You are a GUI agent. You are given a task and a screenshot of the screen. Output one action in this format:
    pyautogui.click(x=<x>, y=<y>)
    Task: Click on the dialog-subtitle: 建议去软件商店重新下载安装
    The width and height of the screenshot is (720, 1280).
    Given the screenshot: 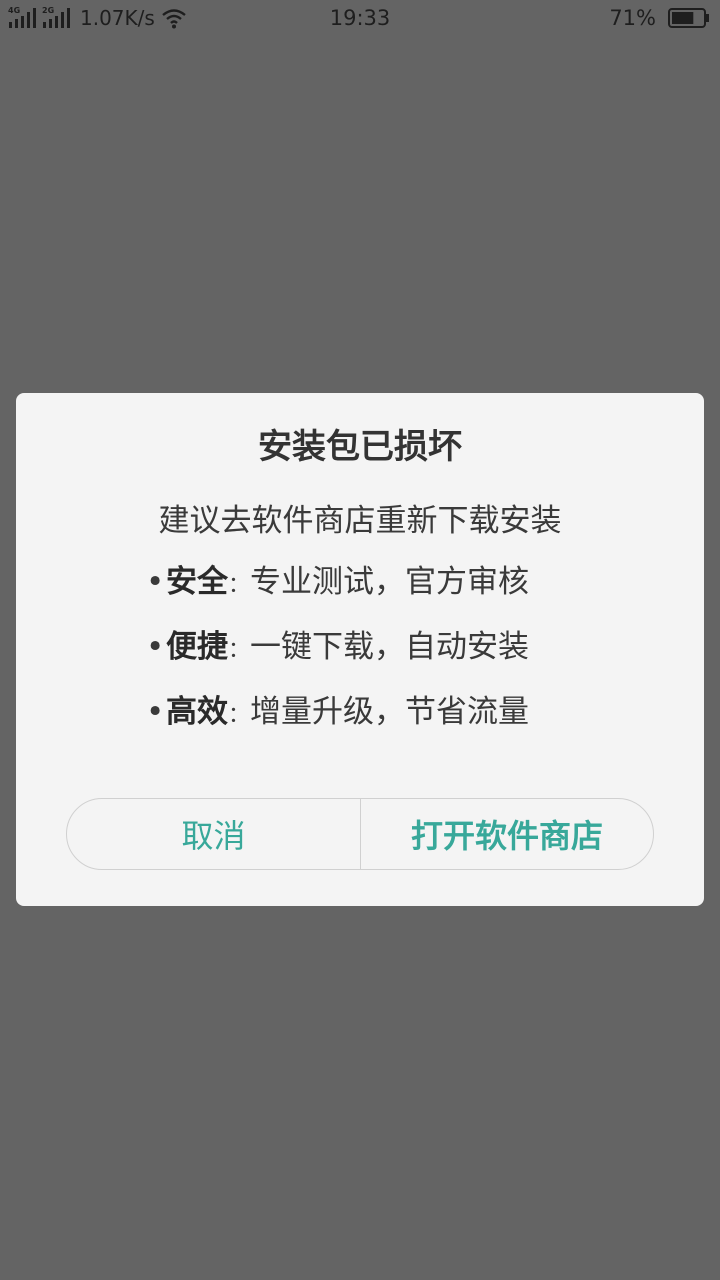 What is the action you would take?
    pyautogui.click(x=360, y=521)
    